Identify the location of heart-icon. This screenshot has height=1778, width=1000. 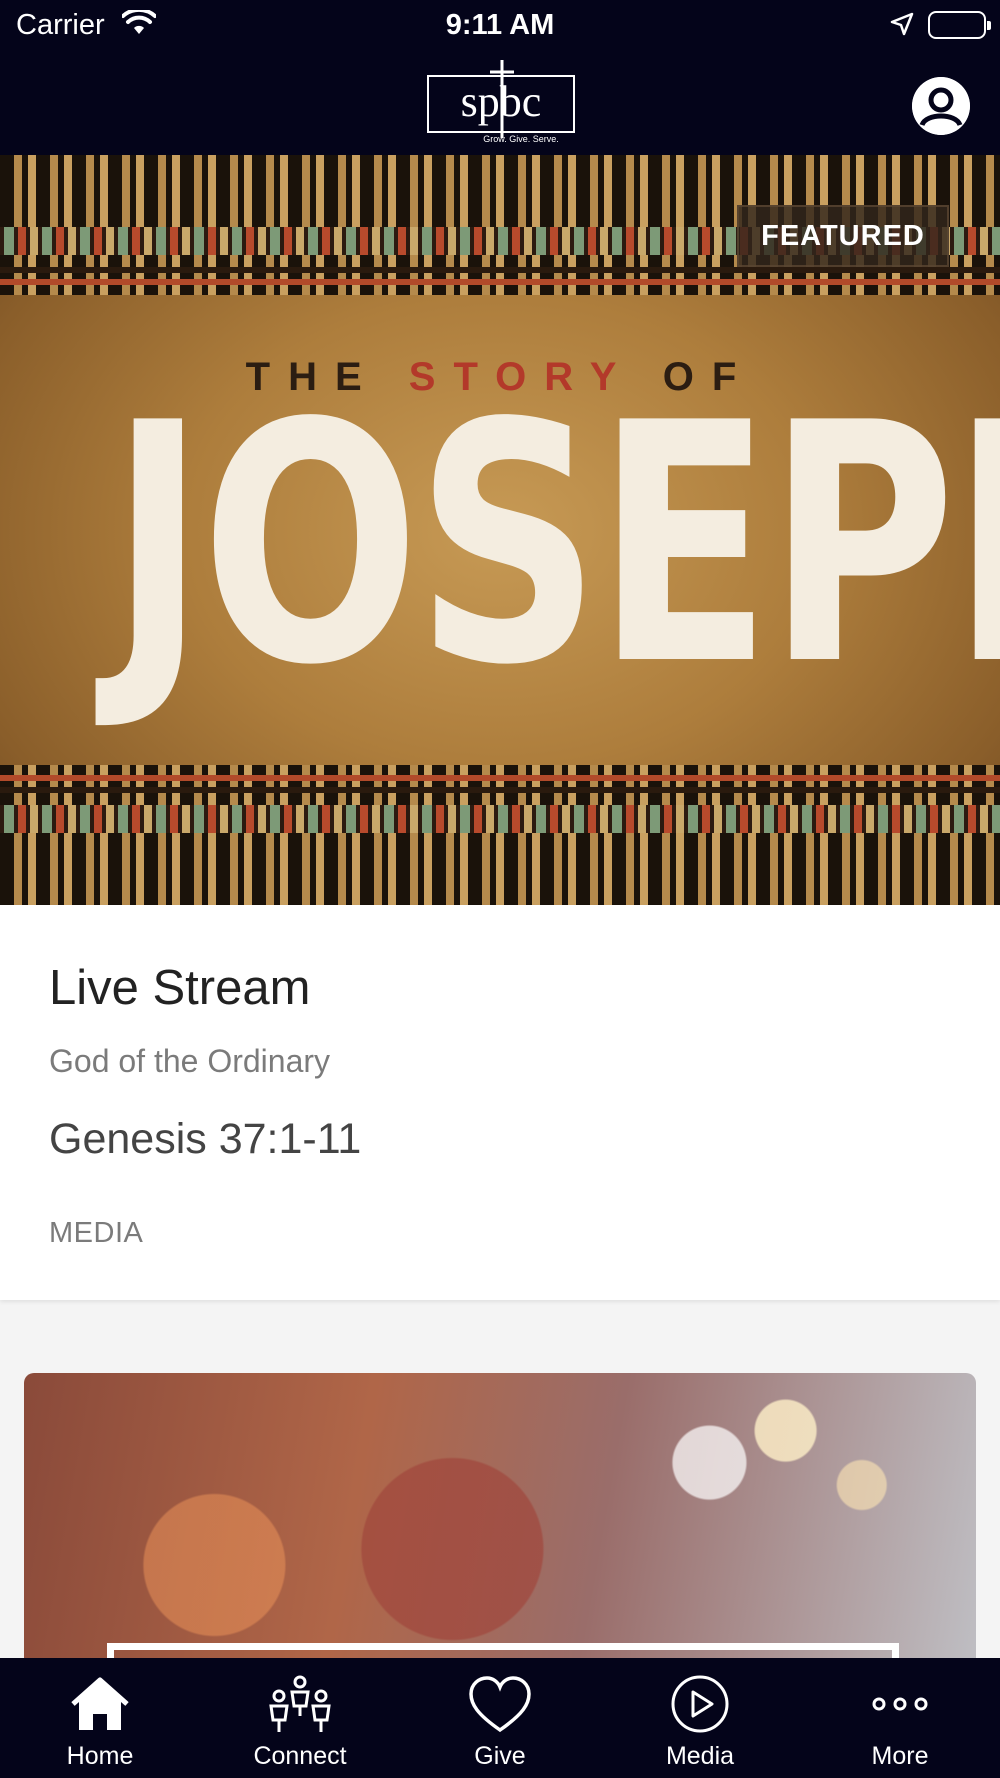
(500, 1704).